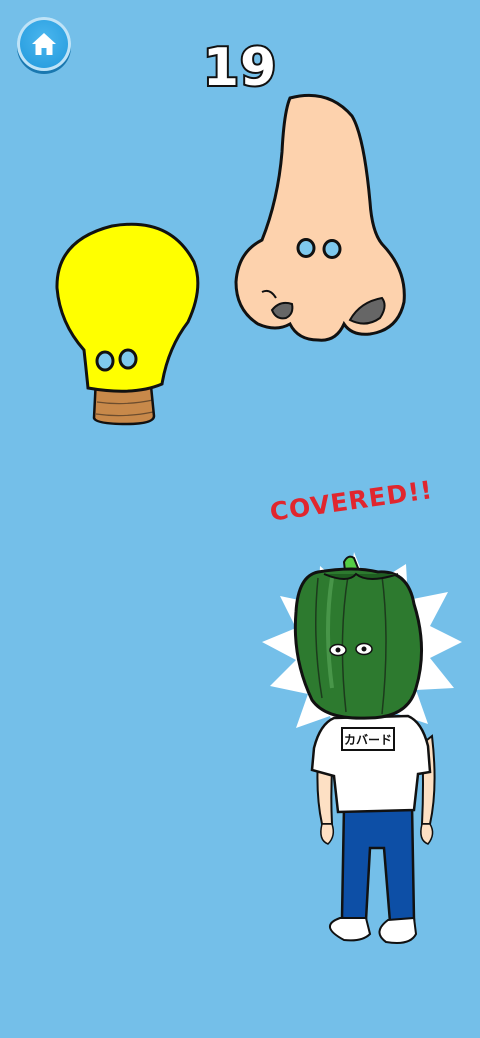 The image size is (480, 1038). I want to click on home-icon, so click(44, 44).